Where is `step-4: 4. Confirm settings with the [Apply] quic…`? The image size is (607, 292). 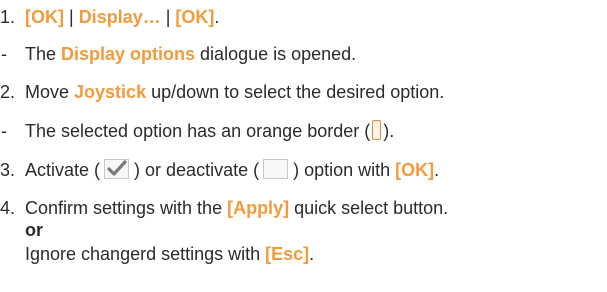
step-4: 4. Confirm settings with the [Apply] quic… is located at coordinates (224, 208).